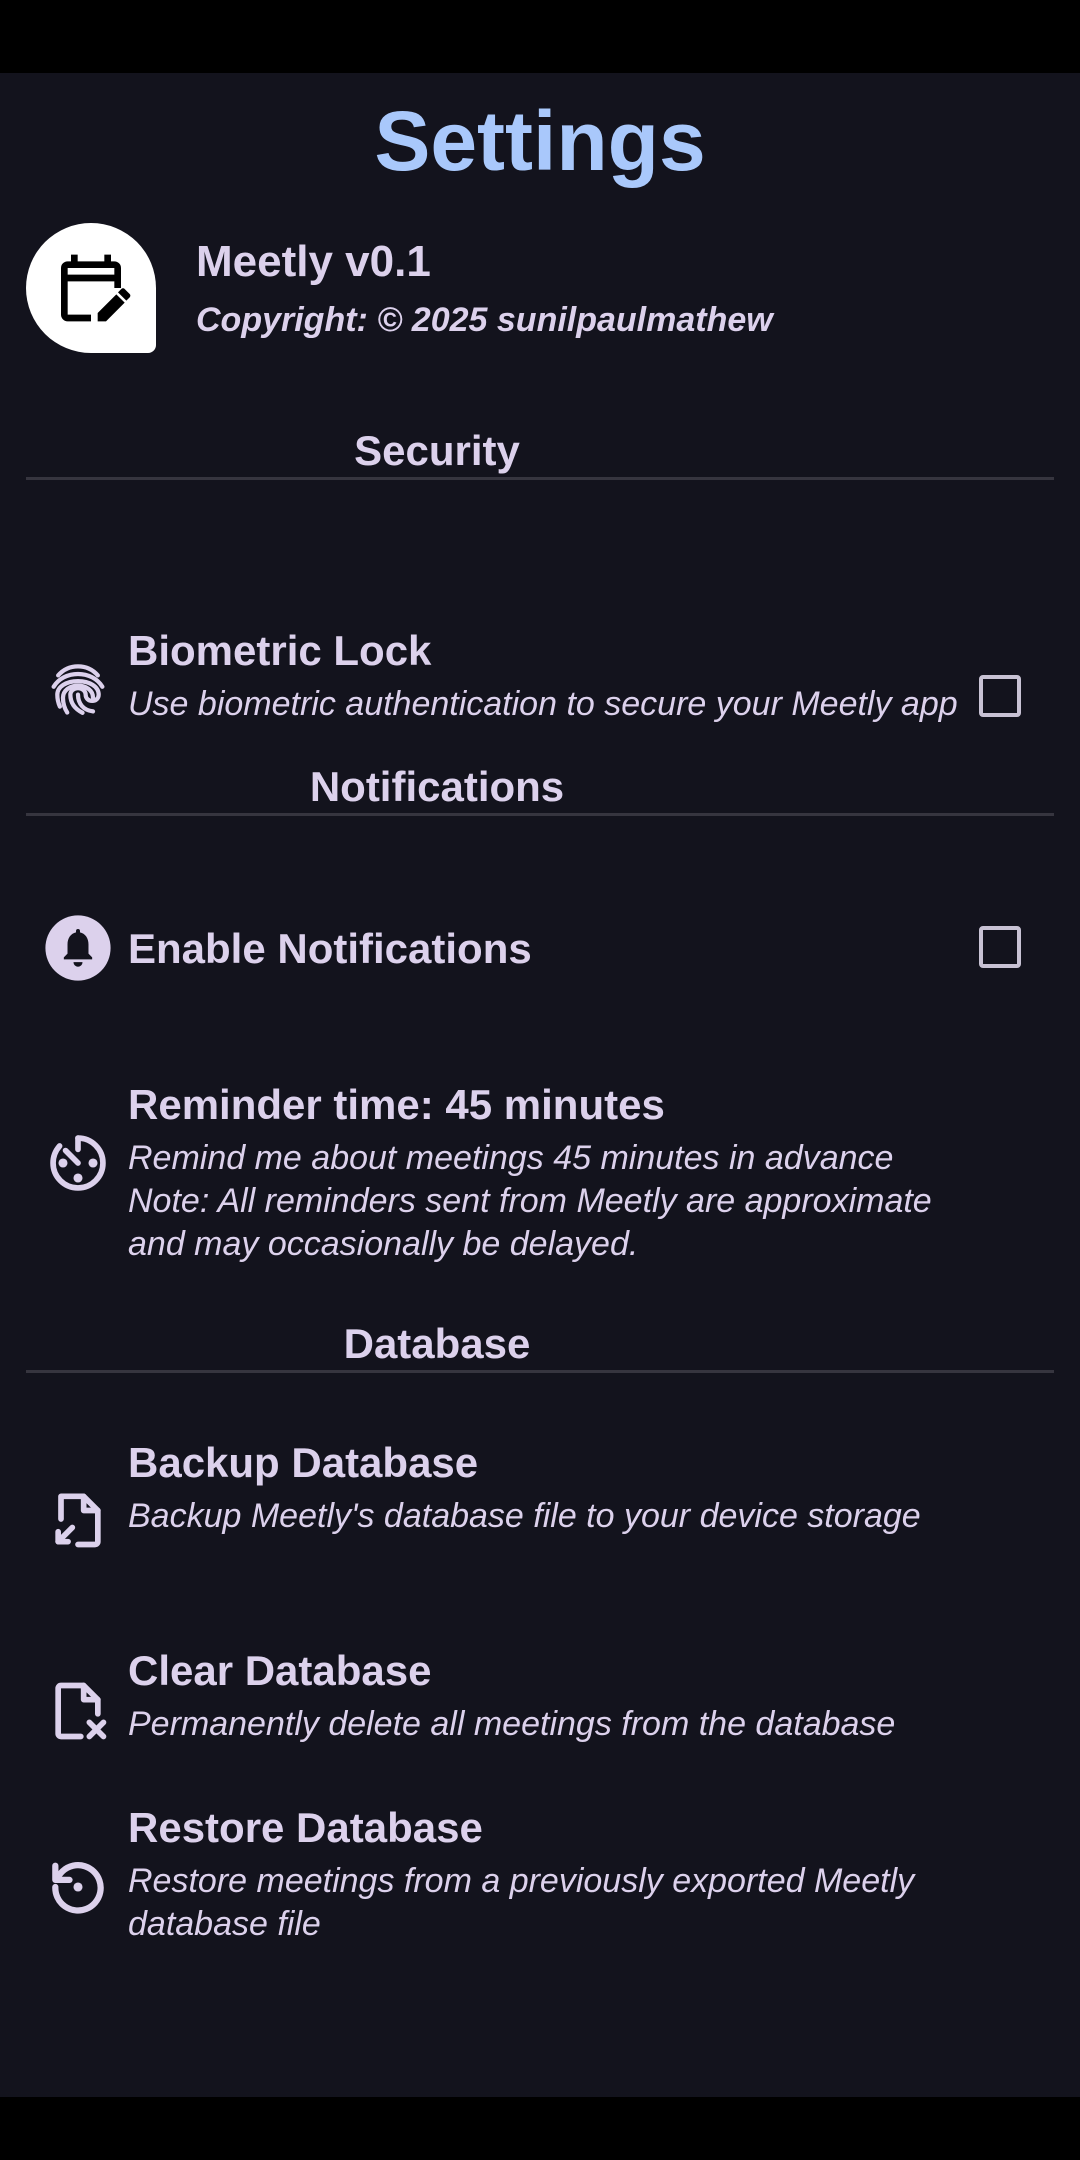 The image size is (1080, 2160). I want to click on enable-notifications-row: Enable Notifications, so click(540, 968).